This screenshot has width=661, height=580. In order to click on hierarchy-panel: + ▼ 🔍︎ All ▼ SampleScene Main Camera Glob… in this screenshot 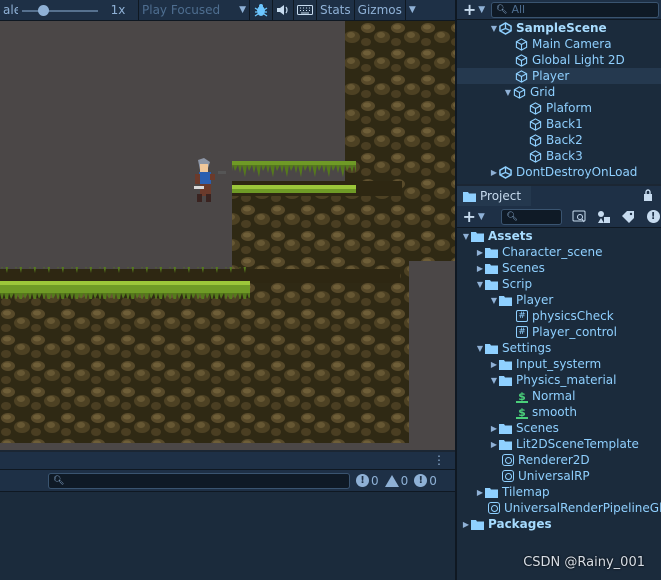, I will do `click(559, 92)`.